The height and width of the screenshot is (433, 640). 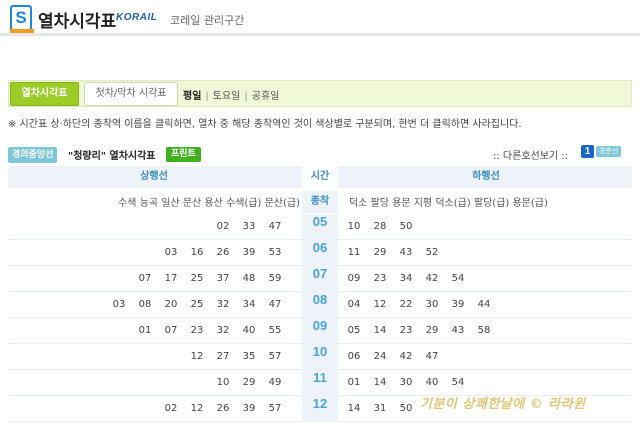 What do you see at coordinates (354, 252) in the screenshot?
I see `departure-minute: 11` at bounding box center [354, 252].